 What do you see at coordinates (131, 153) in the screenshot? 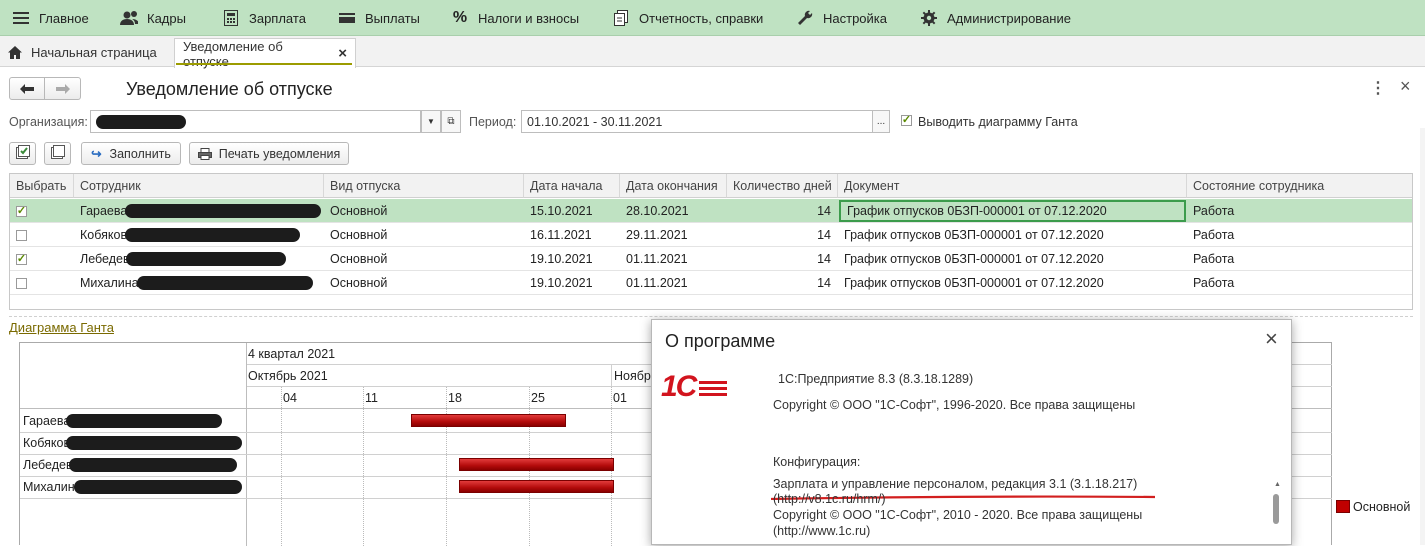
I see `fill-button: ↪ Заполнить` at bounding box center [131, 153].